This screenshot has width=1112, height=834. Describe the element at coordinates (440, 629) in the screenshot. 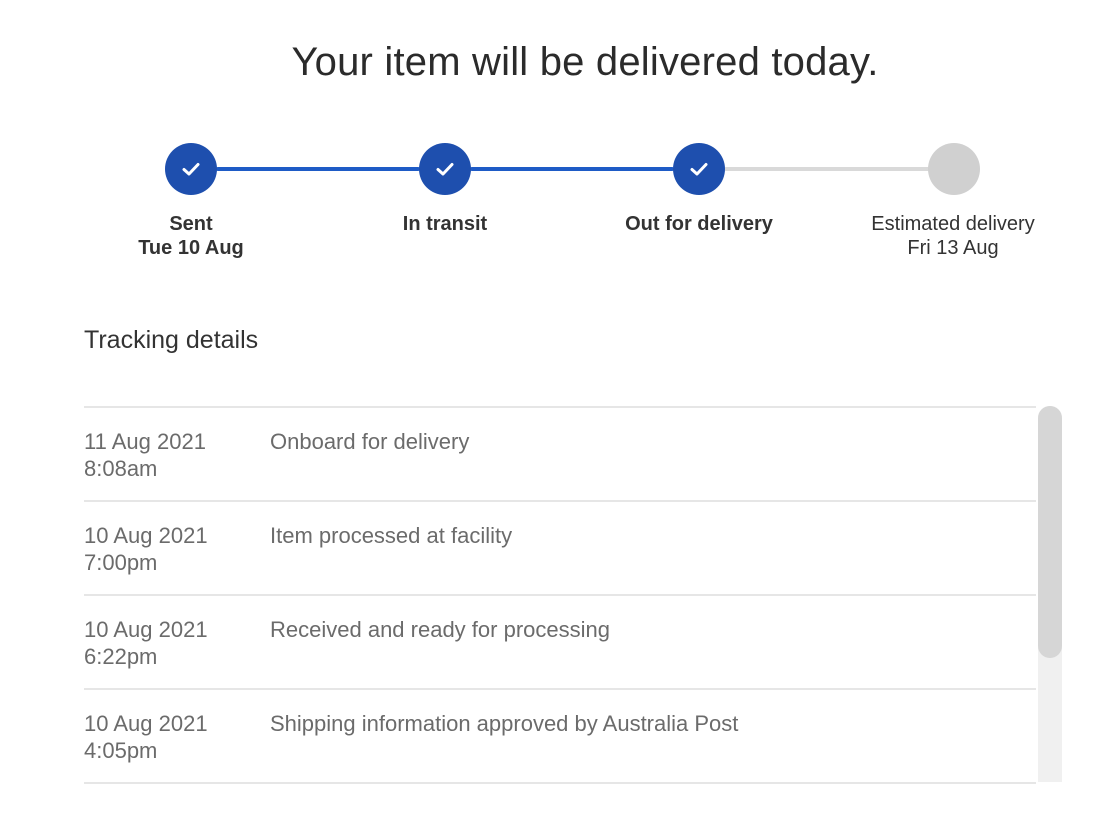

I see `event-description: Received and ready for processing` at that location.